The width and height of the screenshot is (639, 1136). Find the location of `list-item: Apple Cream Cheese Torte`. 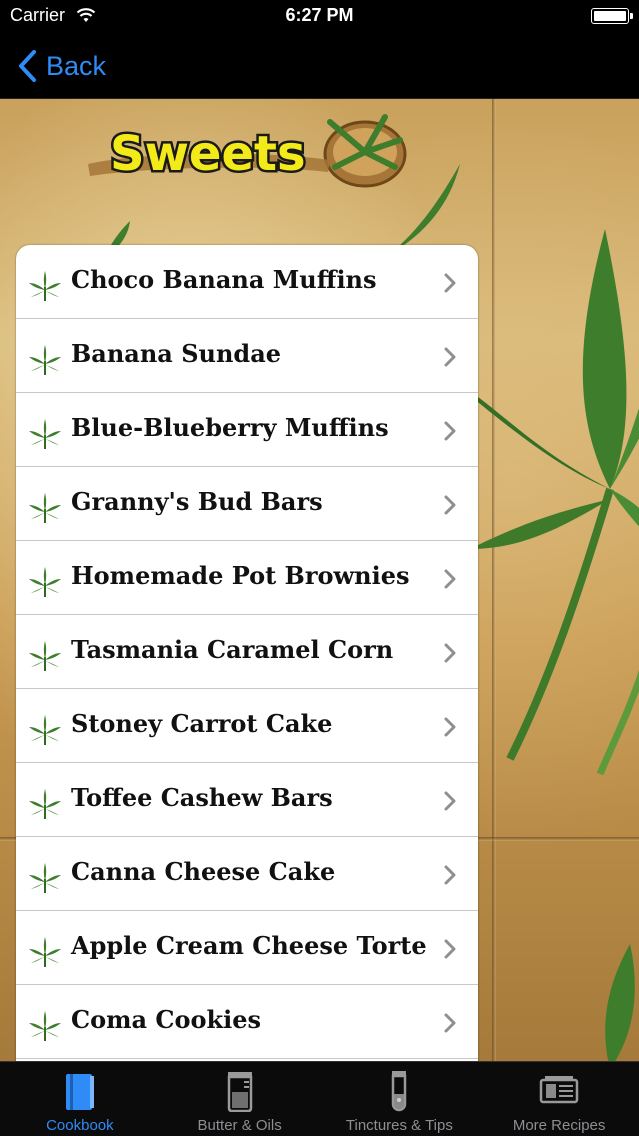

list-item: Apple Cream Cheese Torte is located at coordinates (247, 948).